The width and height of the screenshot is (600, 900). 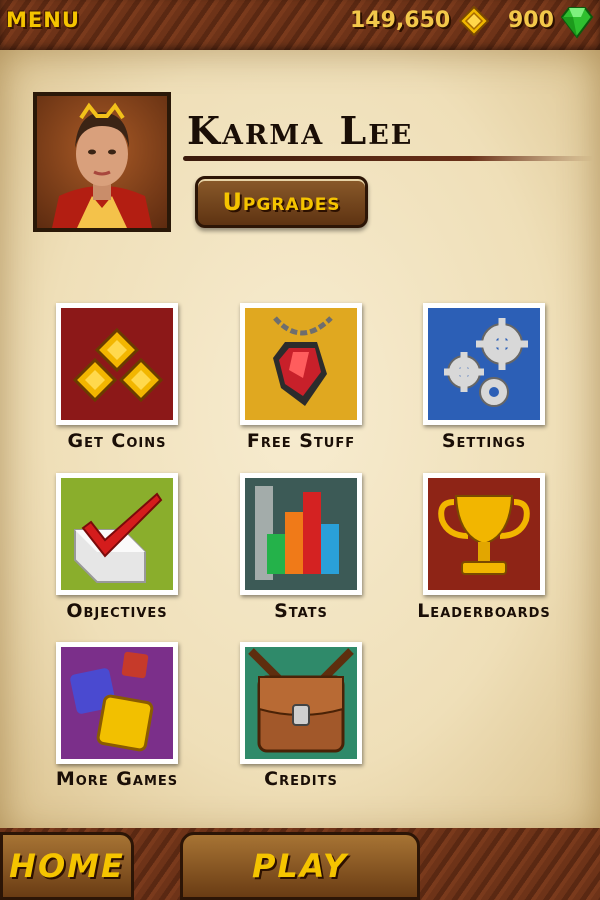 I want to click on menu-button: MENU, so click(x=43, y=20).